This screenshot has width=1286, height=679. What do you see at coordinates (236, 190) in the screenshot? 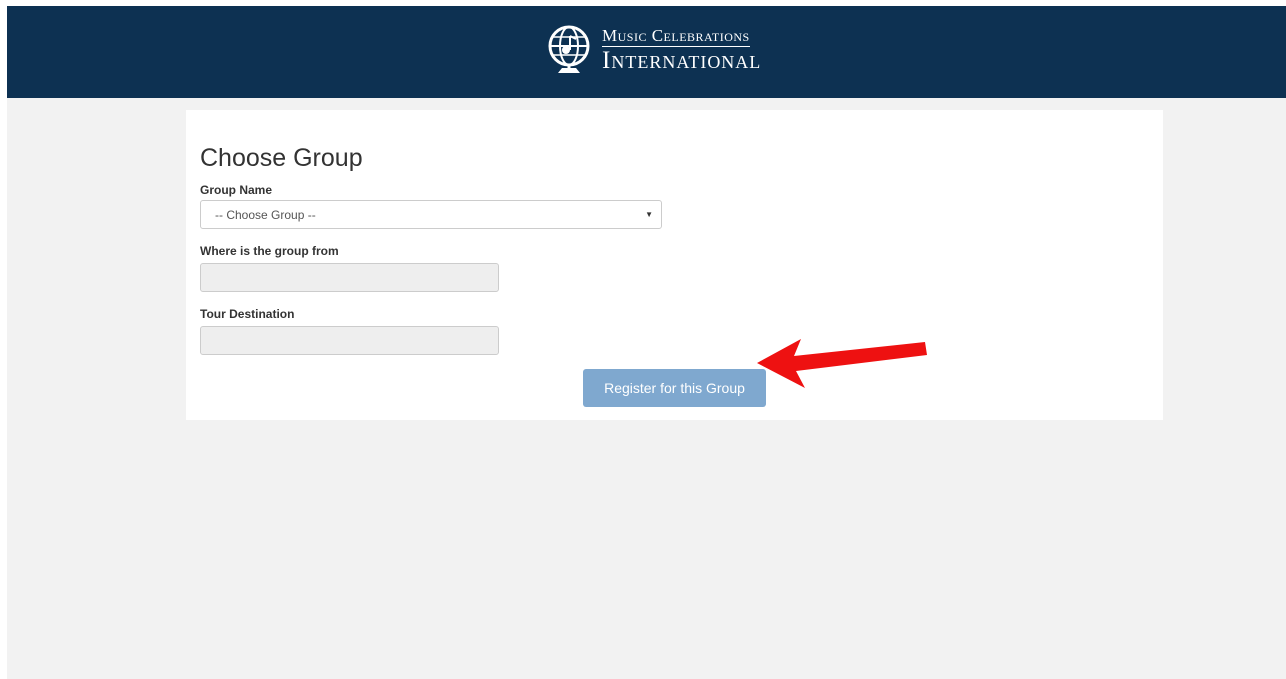
I see `group-name-label: Group Name` at bounding box center [236, 190].